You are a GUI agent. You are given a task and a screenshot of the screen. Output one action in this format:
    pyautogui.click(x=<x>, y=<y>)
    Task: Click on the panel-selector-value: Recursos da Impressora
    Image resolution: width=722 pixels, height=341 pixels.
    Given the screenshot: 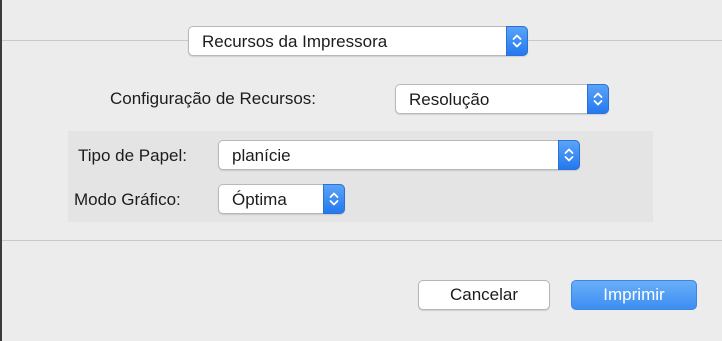 What is the action you would take?
    pyautogui.click(x=295, y=41)
    